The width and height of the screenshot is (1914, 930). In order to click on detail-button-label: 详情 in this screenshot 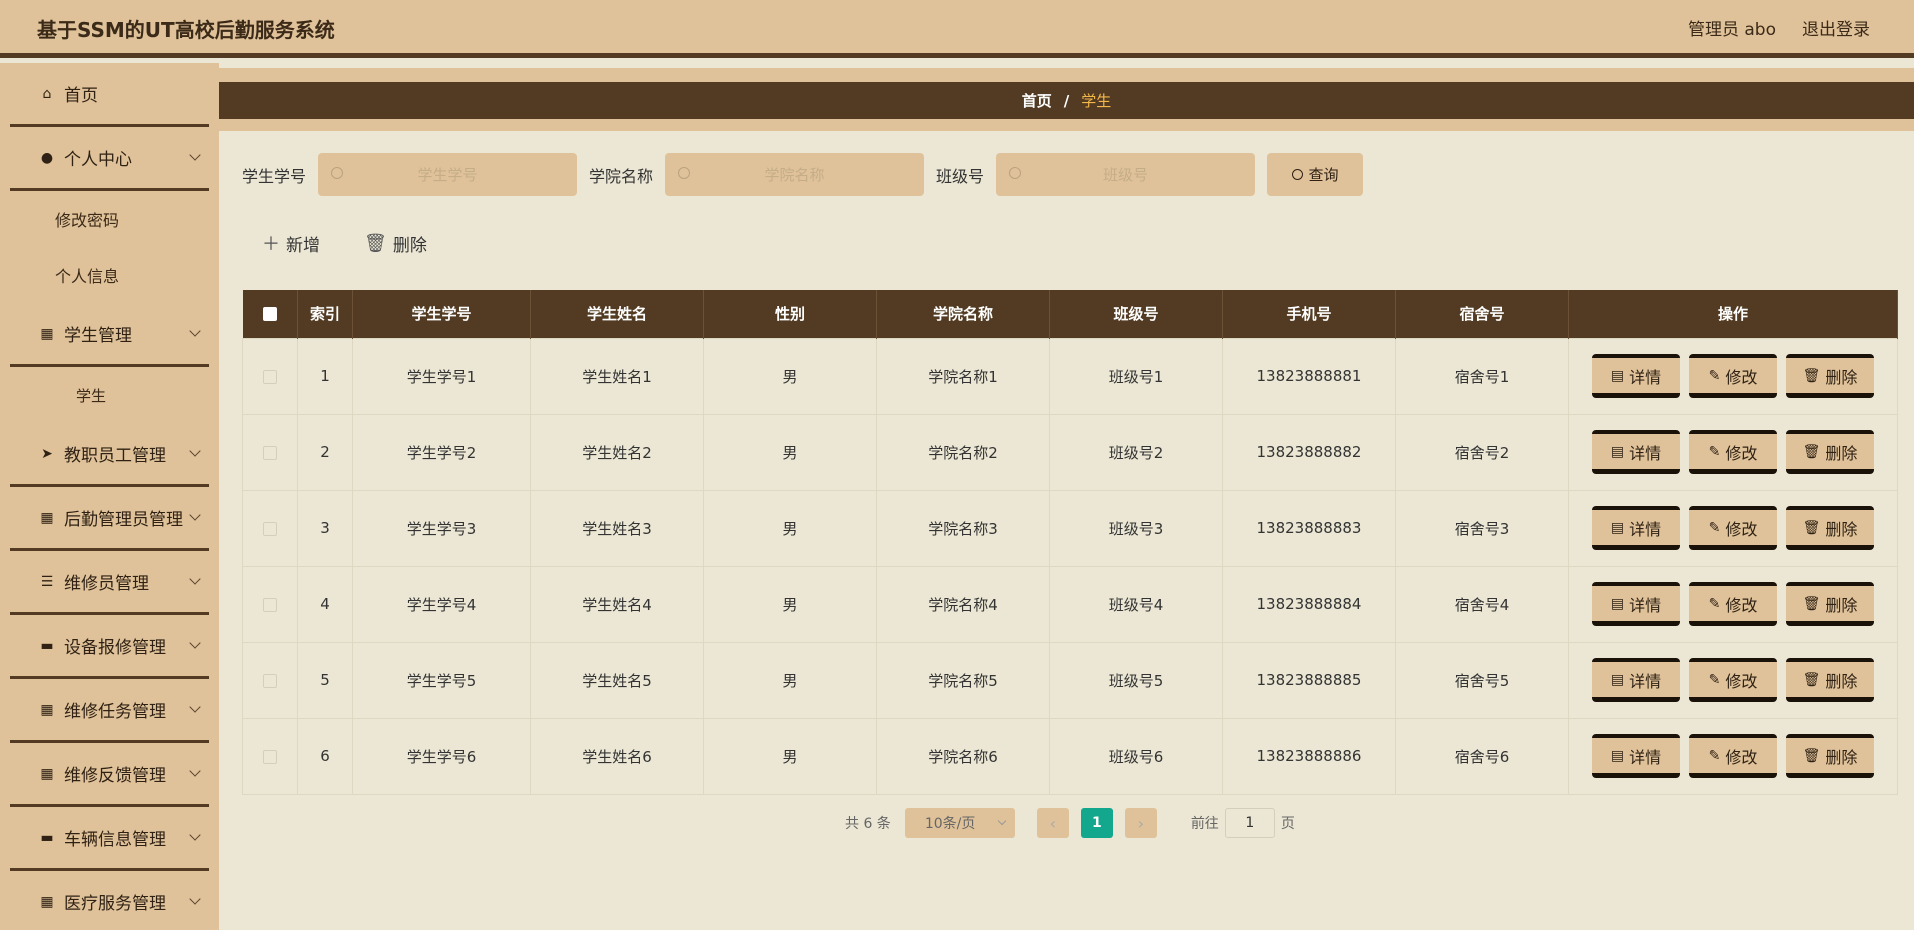, I will do `click(1645, 377)`.